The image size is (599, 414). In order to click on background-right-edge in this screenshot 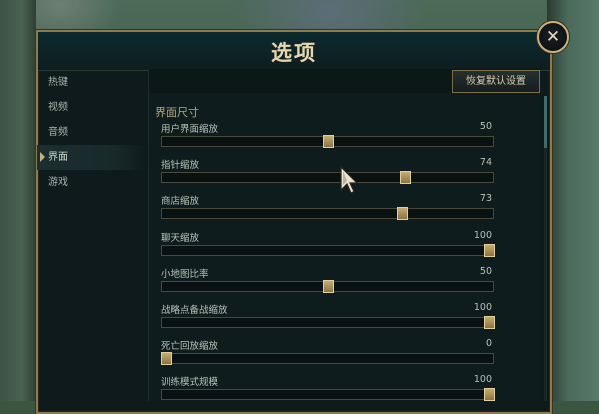, I will do `click(573, 200)`.